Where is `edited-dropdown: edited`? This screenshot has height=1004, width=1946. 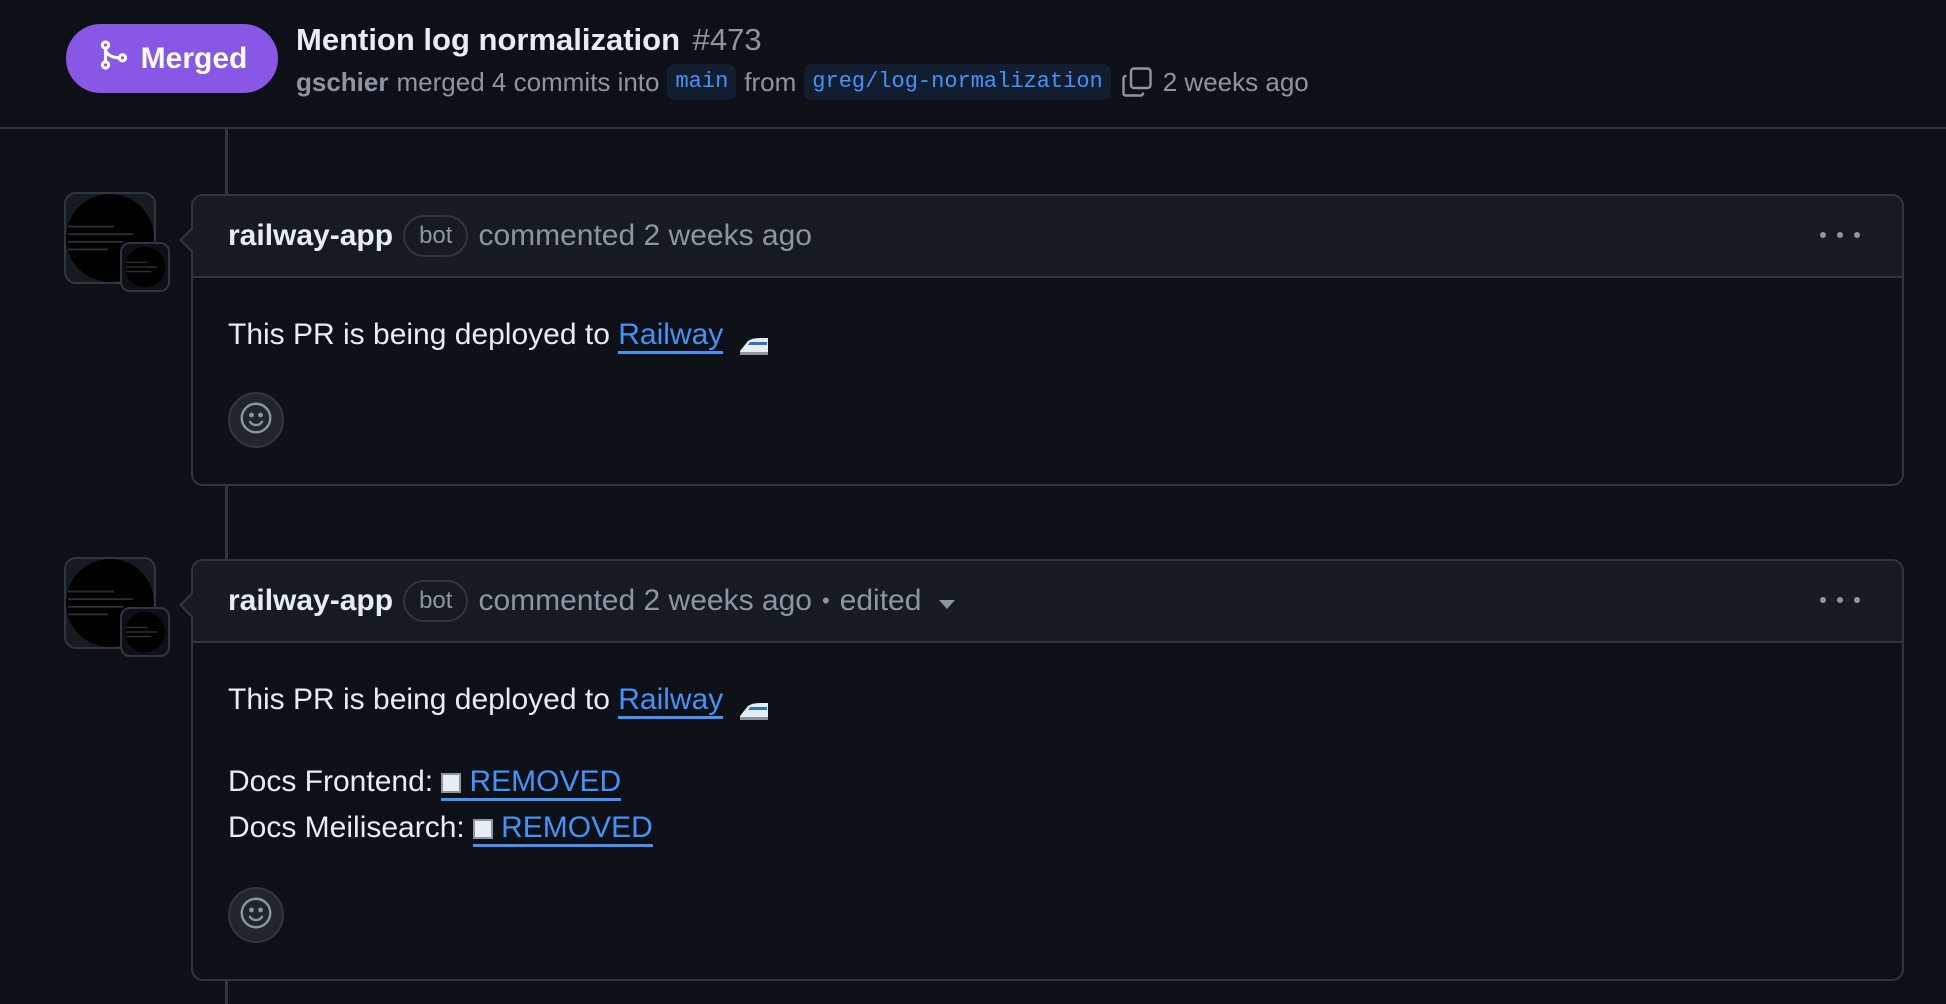
edited-dropdown: edited is located at coordinates (898, 601).